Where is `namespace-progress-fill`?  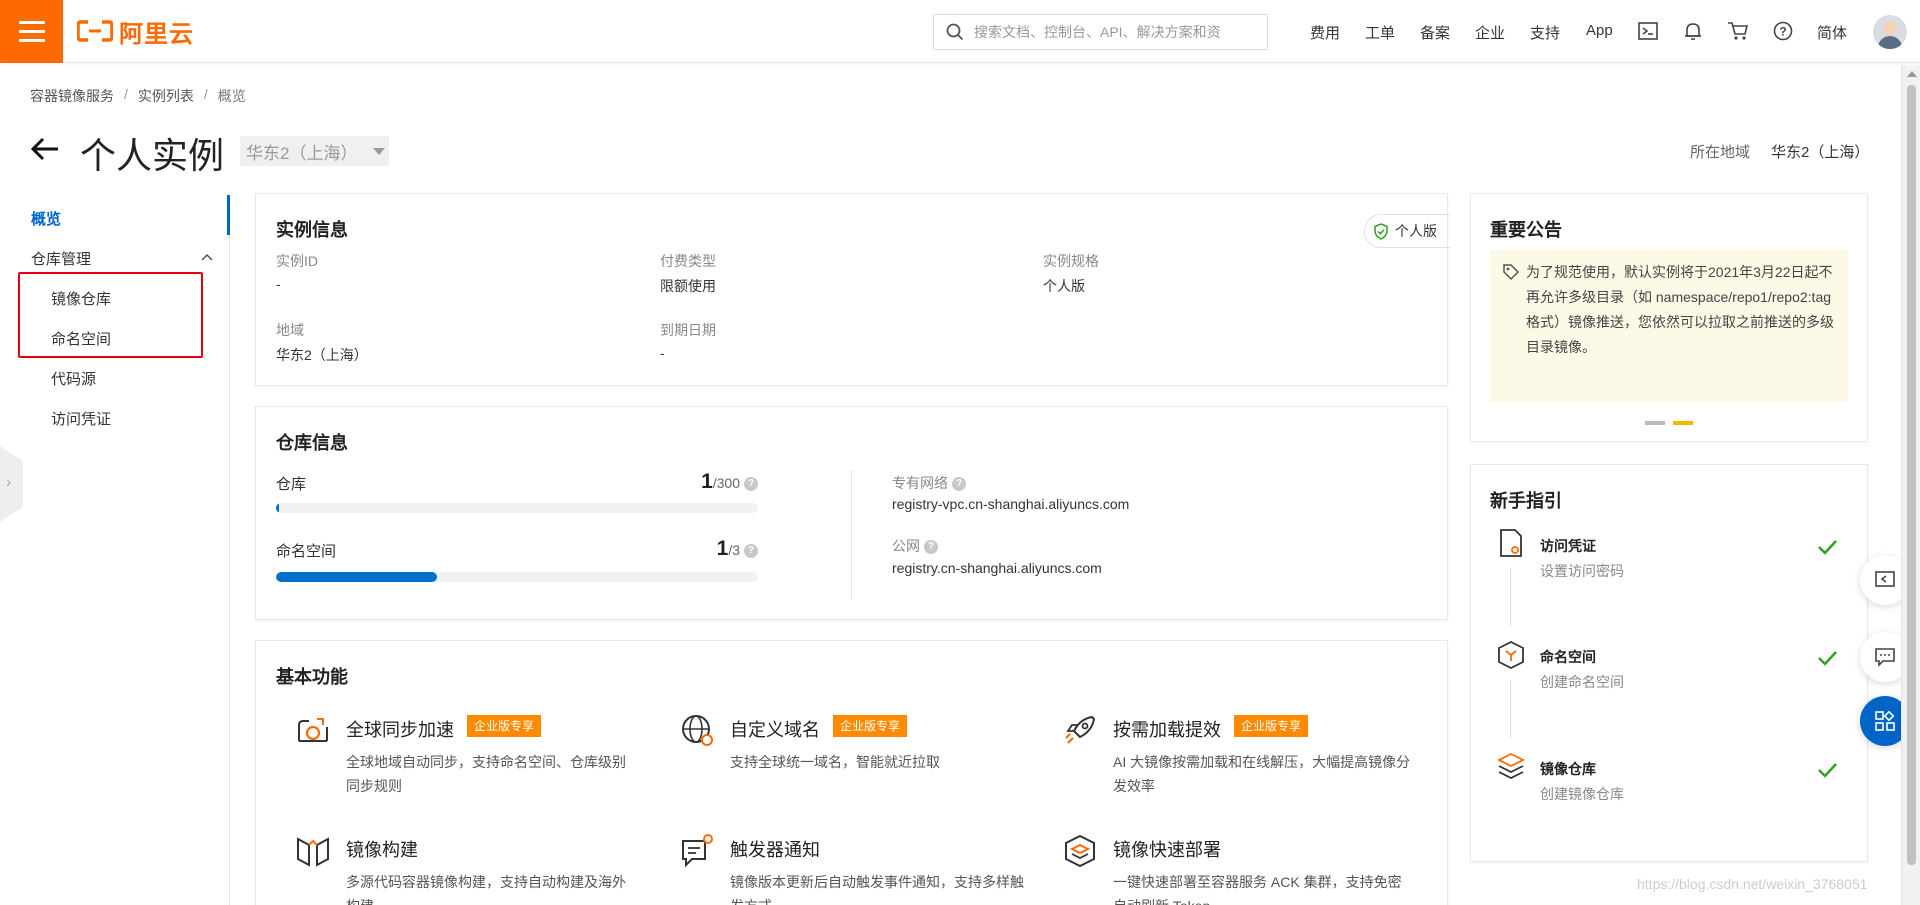
namespace-progress-fill is located at coordinates (356, 577).